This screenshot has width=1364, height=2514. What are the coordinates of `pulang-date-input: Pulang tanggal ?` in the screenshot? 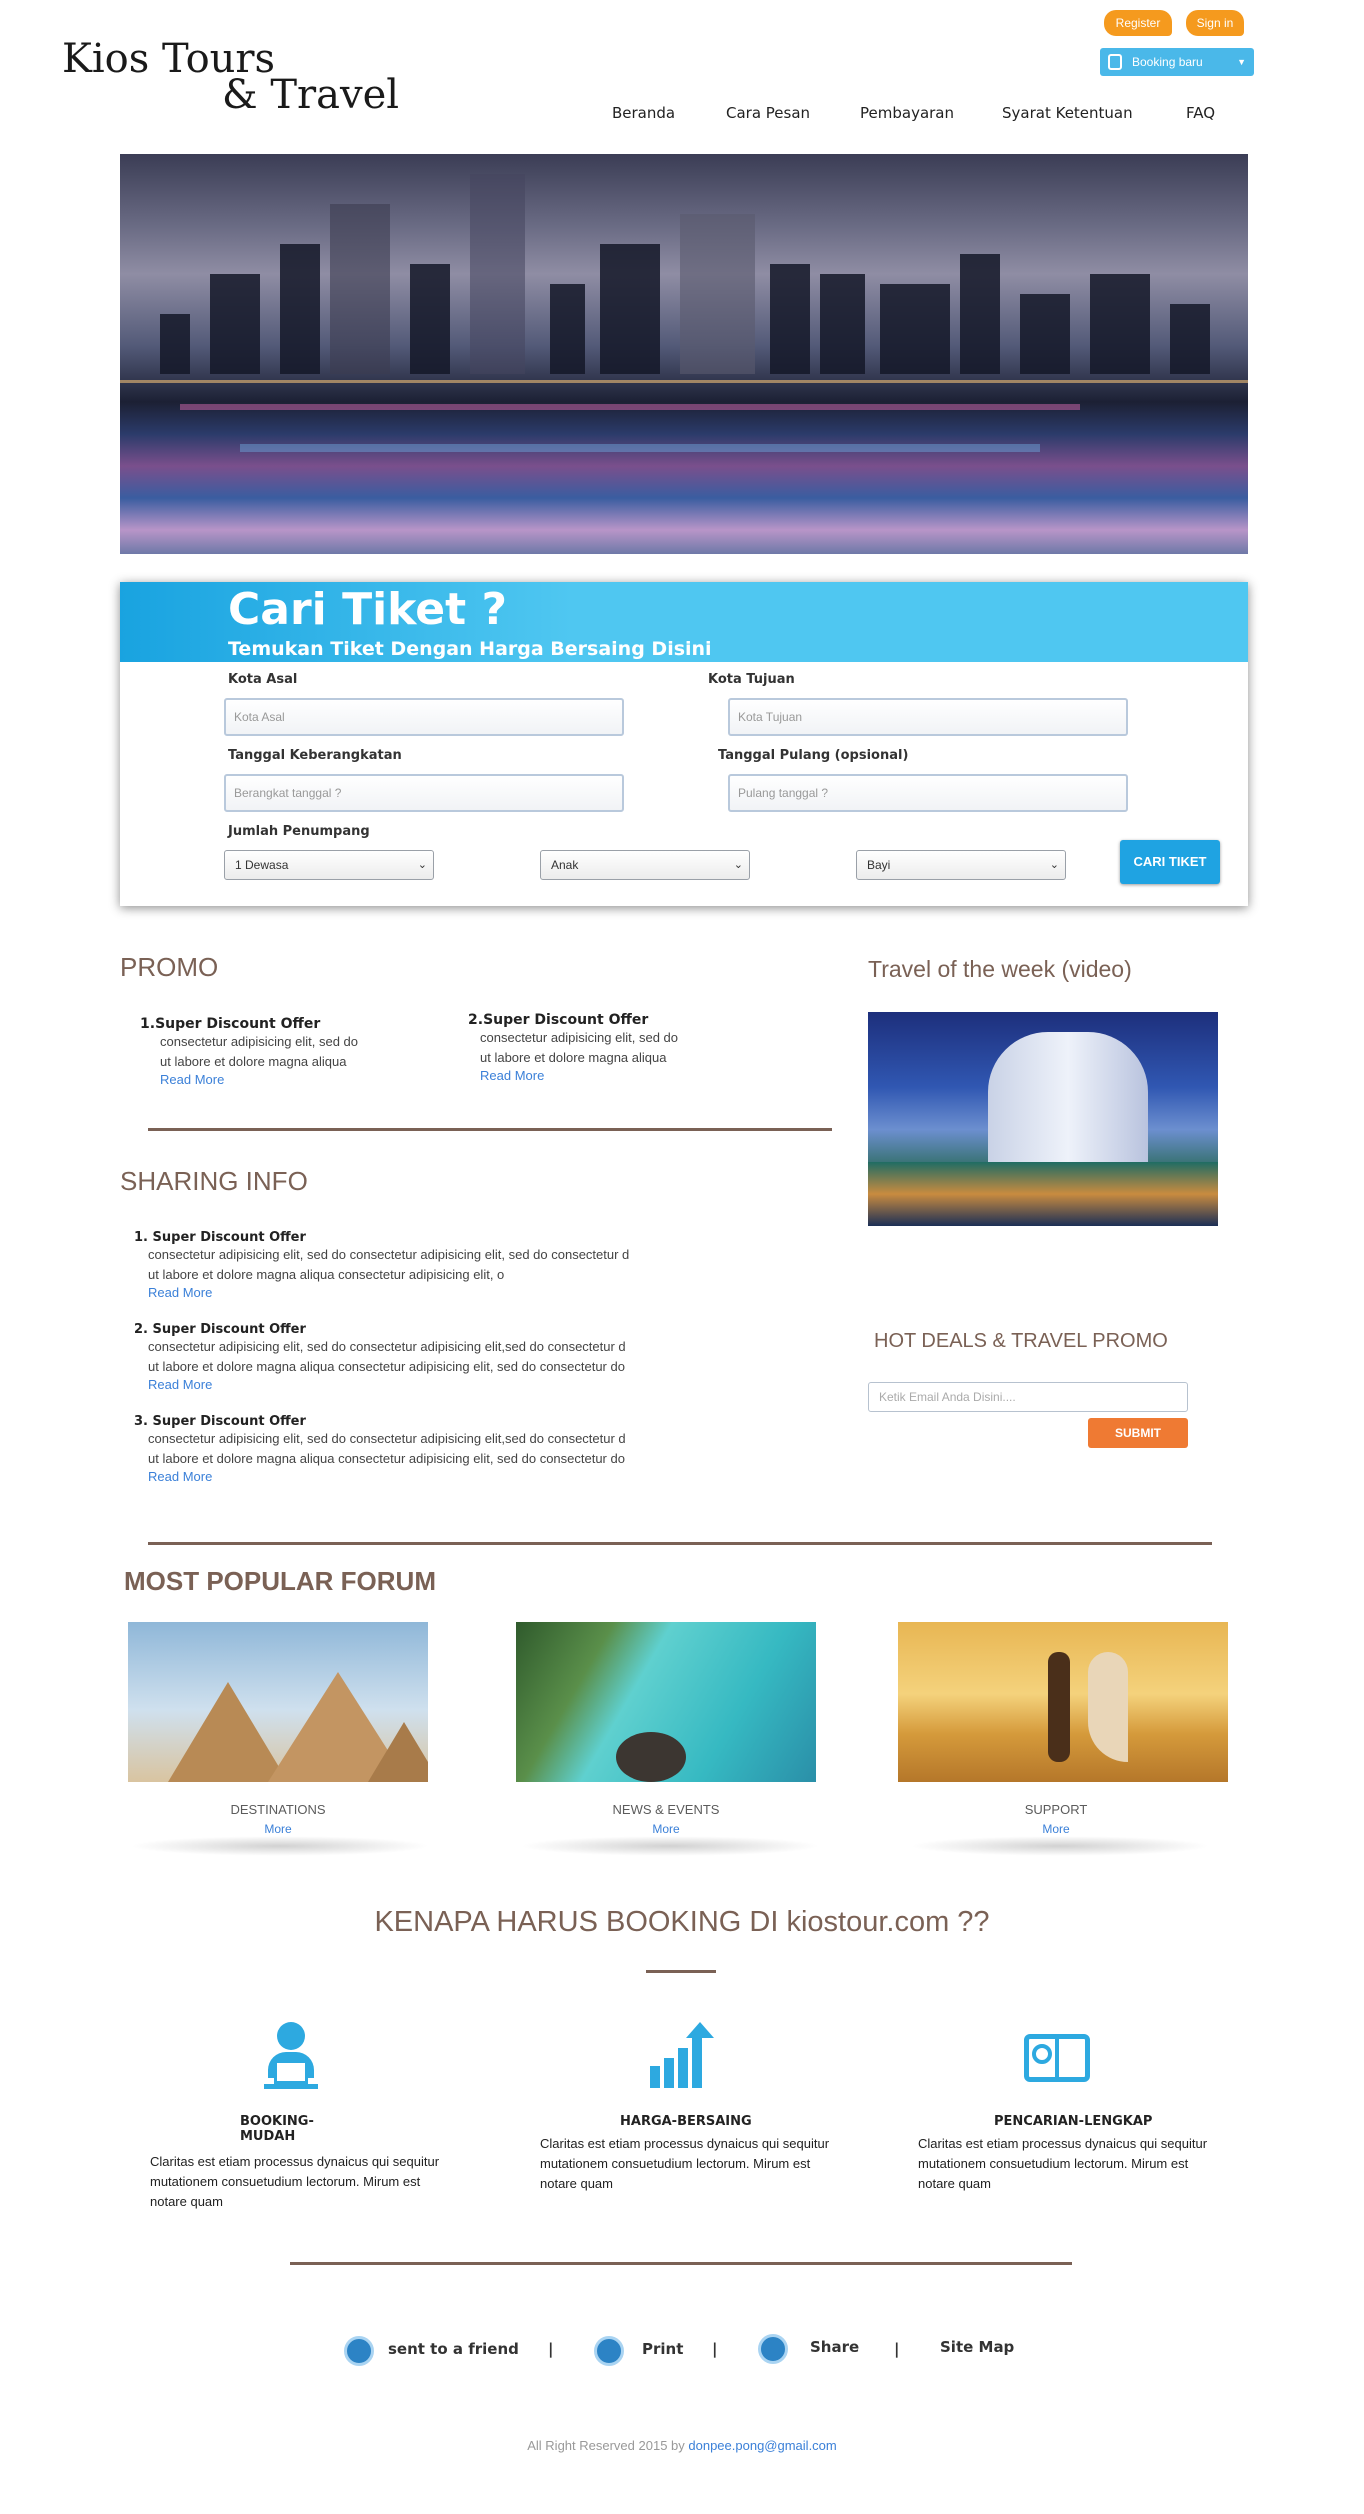 It's located at (928, 793).